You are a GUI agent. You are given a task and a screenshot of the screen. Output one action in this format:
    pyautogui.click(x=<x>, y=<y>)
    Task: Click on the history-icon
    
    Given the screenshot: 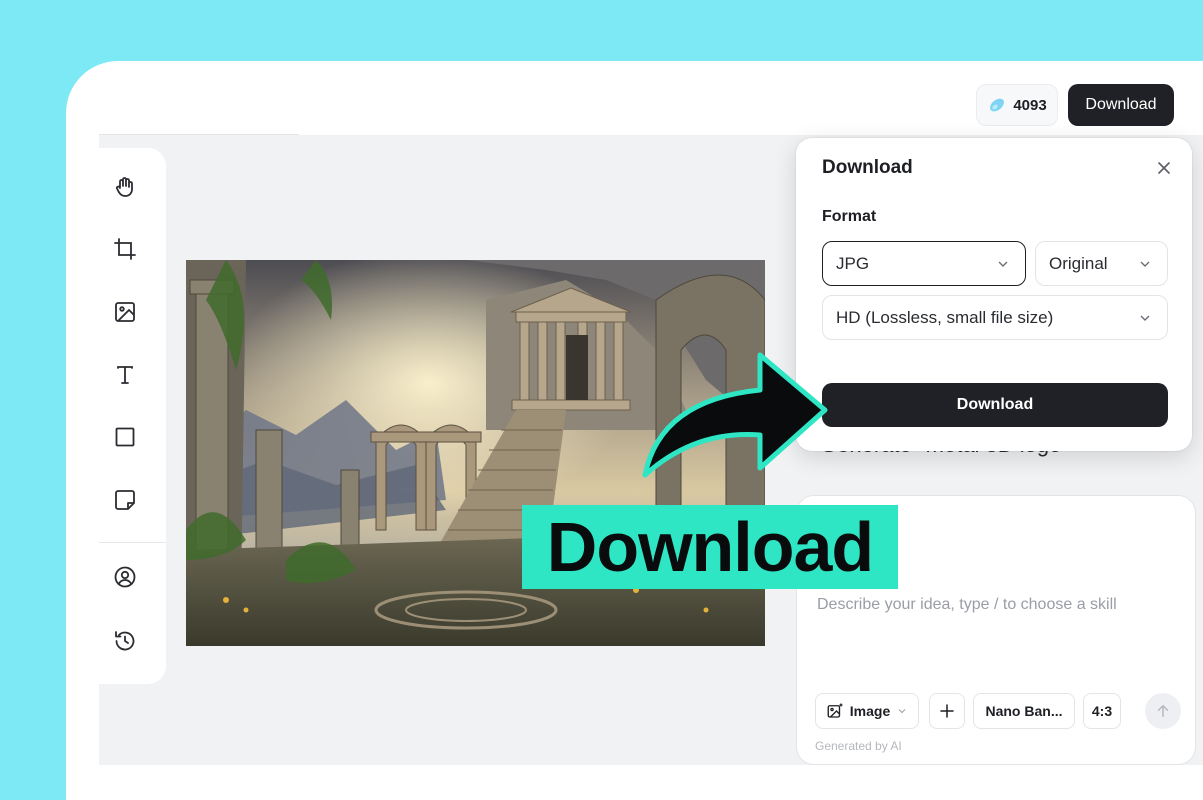 What is the action you would take?
    pyautogui.click(x=125, y=641)
    